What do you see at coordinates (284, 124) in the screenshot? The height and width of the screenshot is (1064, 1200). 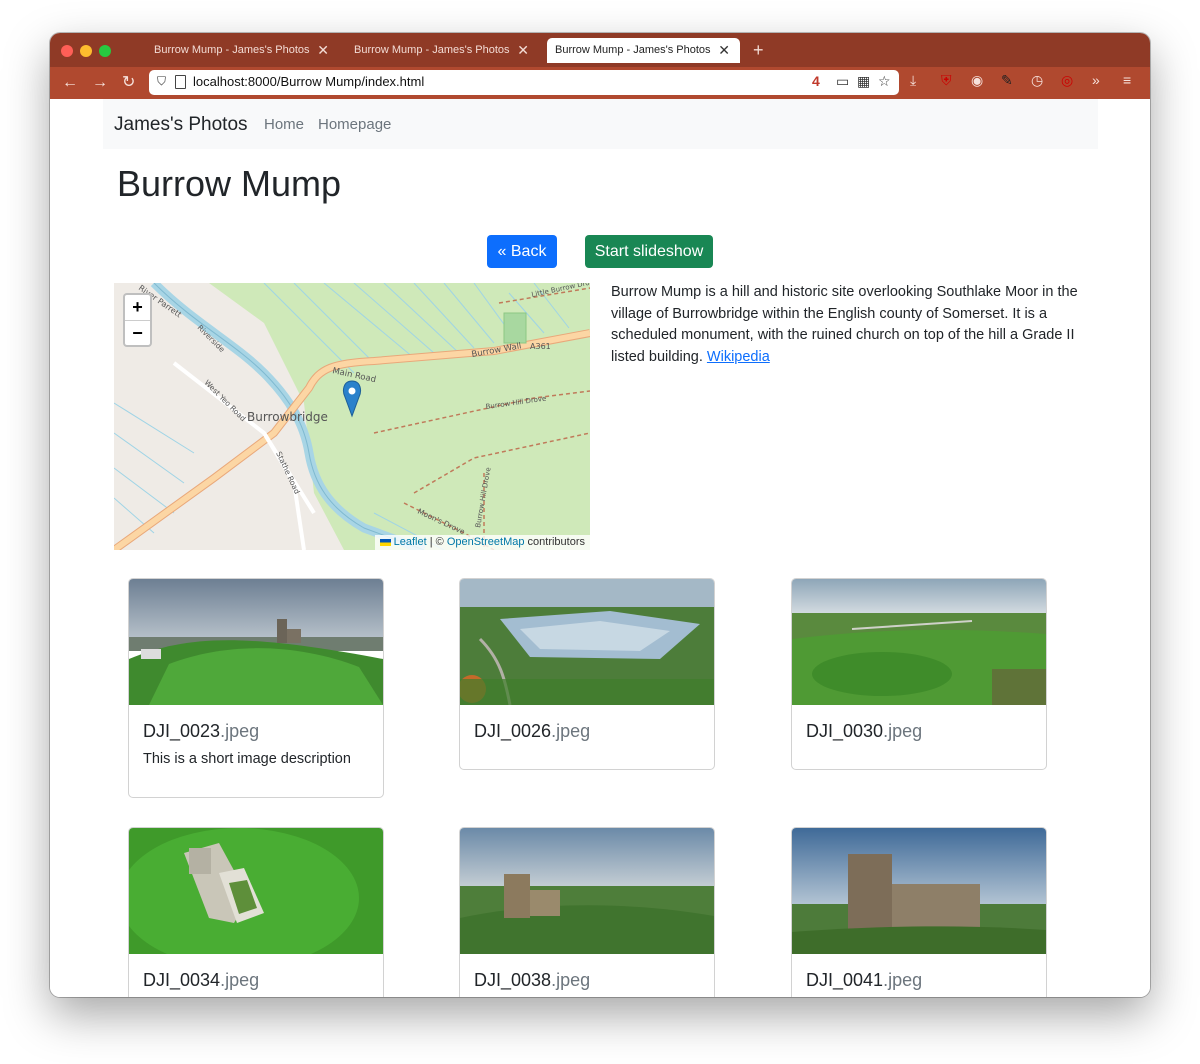 I see `nav-link-home: Home` at bounding box center [284, 124].